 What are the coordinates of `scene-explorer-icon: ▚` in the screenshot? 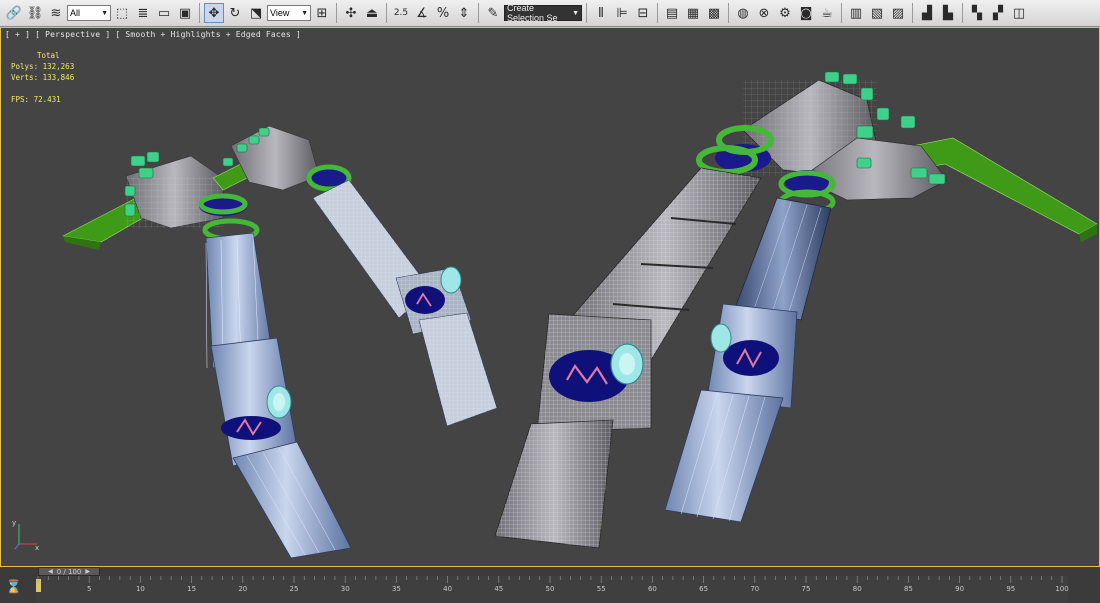 It's located at (977, 13).